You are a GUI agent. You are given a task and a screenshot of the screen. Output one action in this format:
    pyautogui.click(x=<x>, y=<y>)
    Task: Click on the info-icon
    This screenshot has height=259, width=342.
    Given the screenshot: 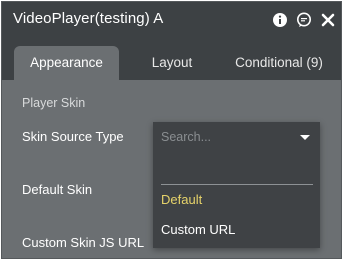 What is the action you would take?
    pyautogui.click(x=280, y=20)
    